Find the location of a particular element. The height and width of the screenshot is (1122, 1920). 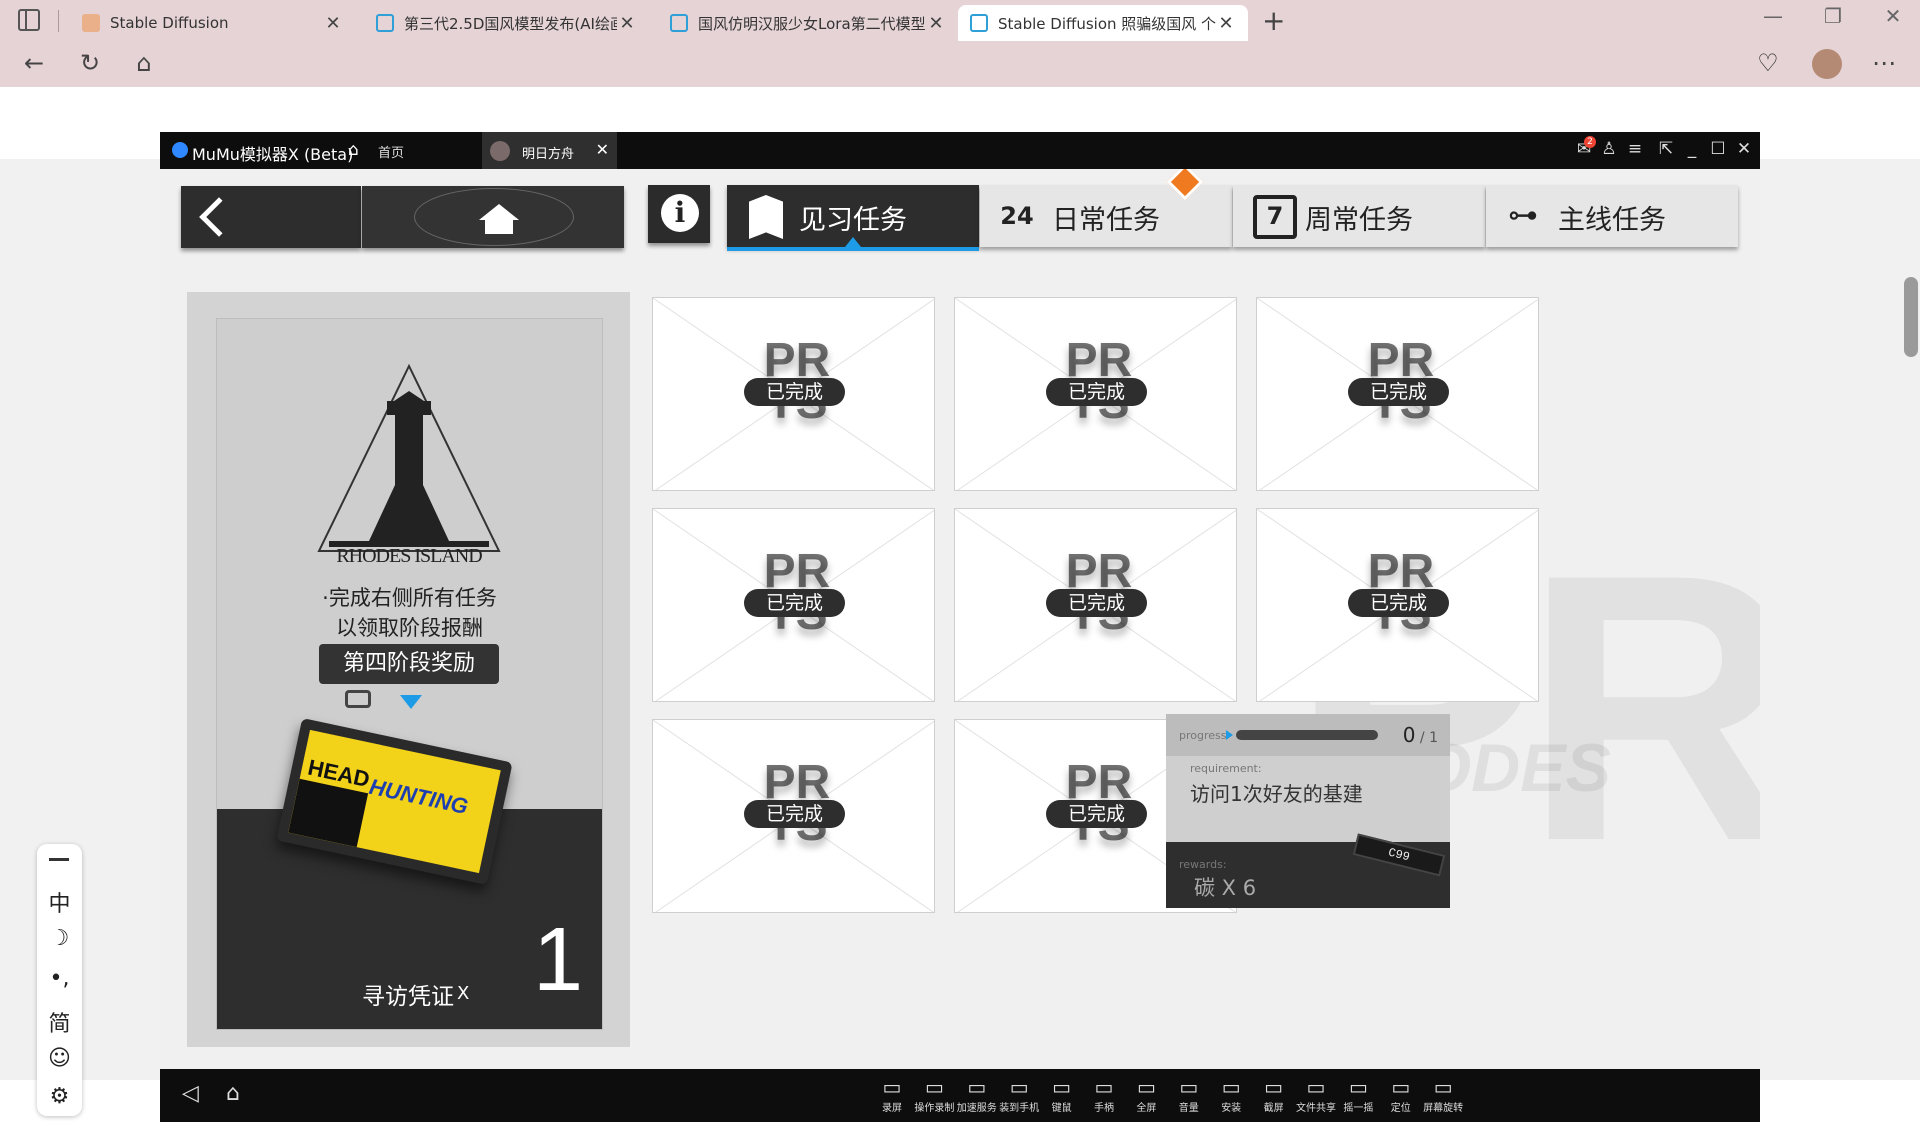

browser-tab-2: 第三代2.5D国风模型发布(AI绘画 ✕ is located at coordinates (506, 23).